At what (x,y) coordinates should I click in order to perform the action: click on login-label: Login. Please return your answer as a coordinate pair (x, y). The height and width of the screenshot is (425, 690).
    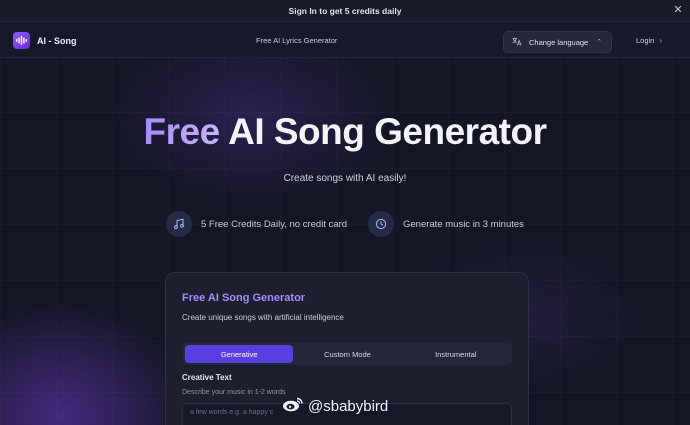
    Looking at the image, I should click on (645, 40).